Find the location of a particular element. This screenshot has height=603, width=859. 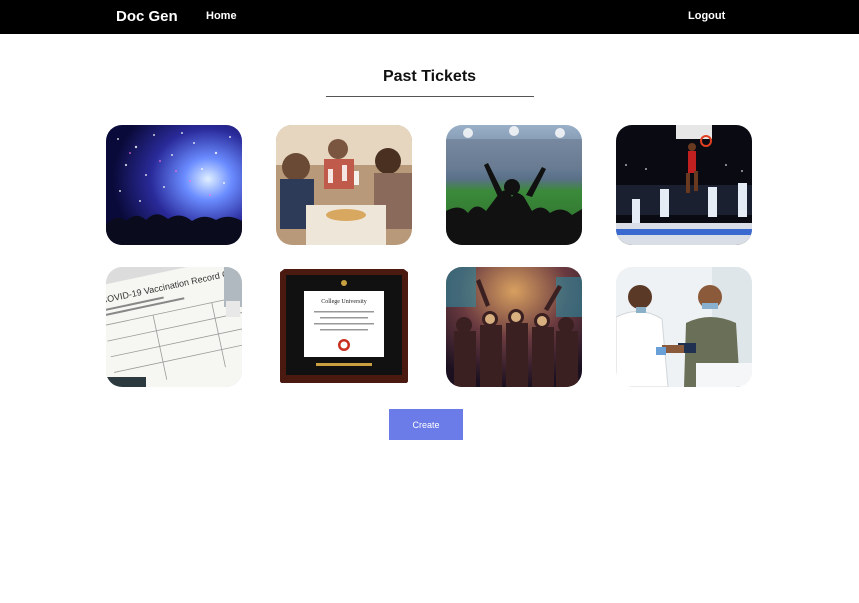

diploma-image: College University is located at coordinates (344, 327).